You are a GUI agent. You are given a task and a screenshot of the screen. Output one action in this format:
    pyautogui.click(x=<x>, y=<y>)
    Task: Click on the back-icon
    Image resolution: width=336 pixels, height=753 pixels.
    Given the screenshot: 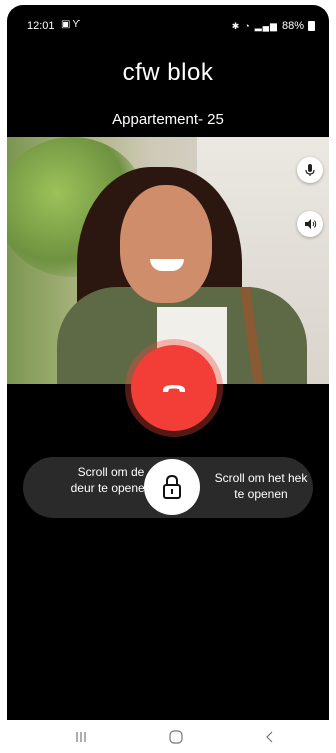 What is the action you would take?
    pyautogui.click(x=269, y=737)
    